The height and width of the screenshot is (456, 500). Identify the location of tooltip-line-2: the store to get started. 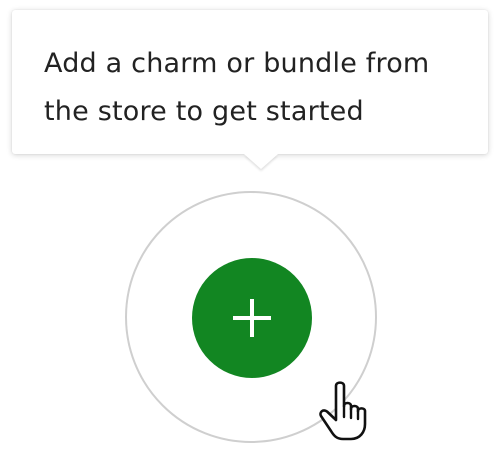
(204, 111).